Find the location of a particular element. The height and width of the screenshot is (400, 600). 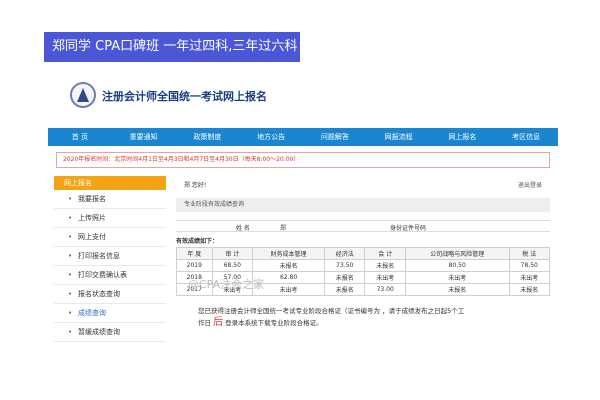

certificate-notice-prefix: 作日 is located at coordinates (204, 323).